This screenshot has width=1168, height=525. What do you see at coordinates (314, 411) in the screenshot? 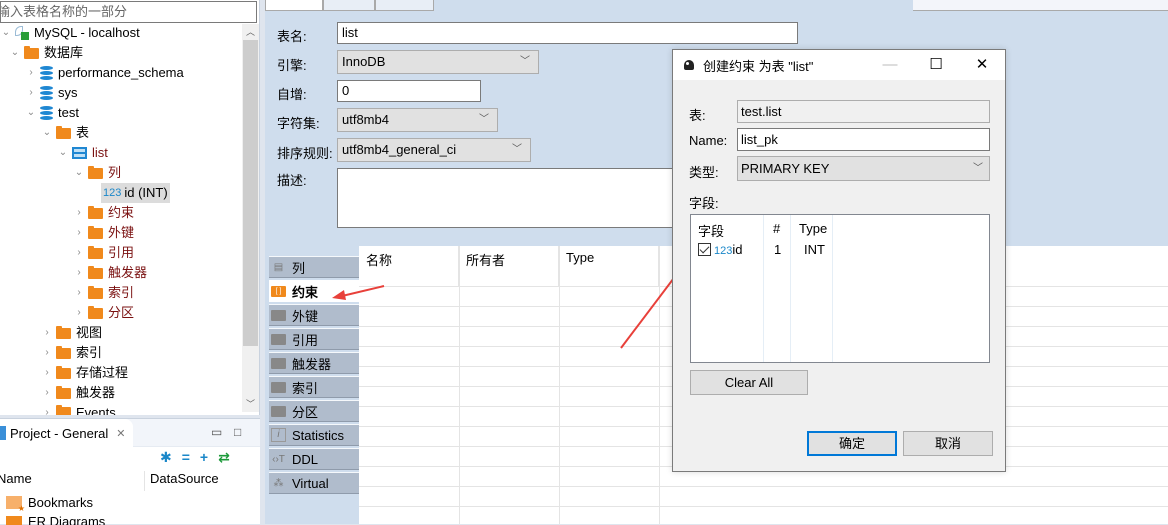
I see `side-tab-partitions: 分区` at bounding box center [314, 411].